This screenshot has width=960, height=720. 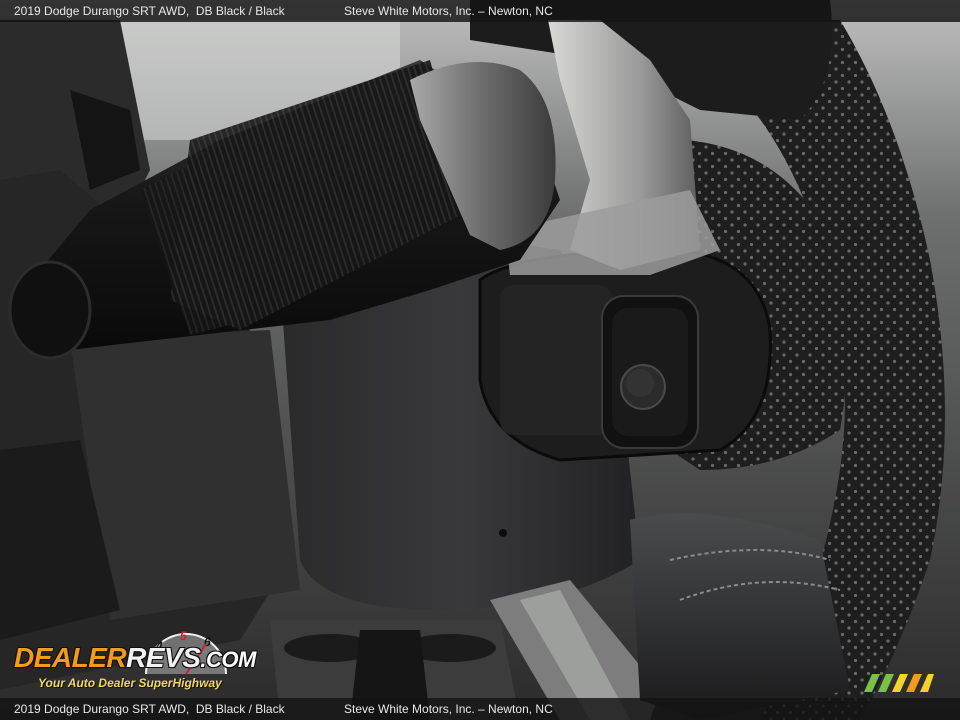 What do you see at coordinates (228, 659) in the screenshot?
I see `brand-com: .COM` at bounding box center [228, 659].